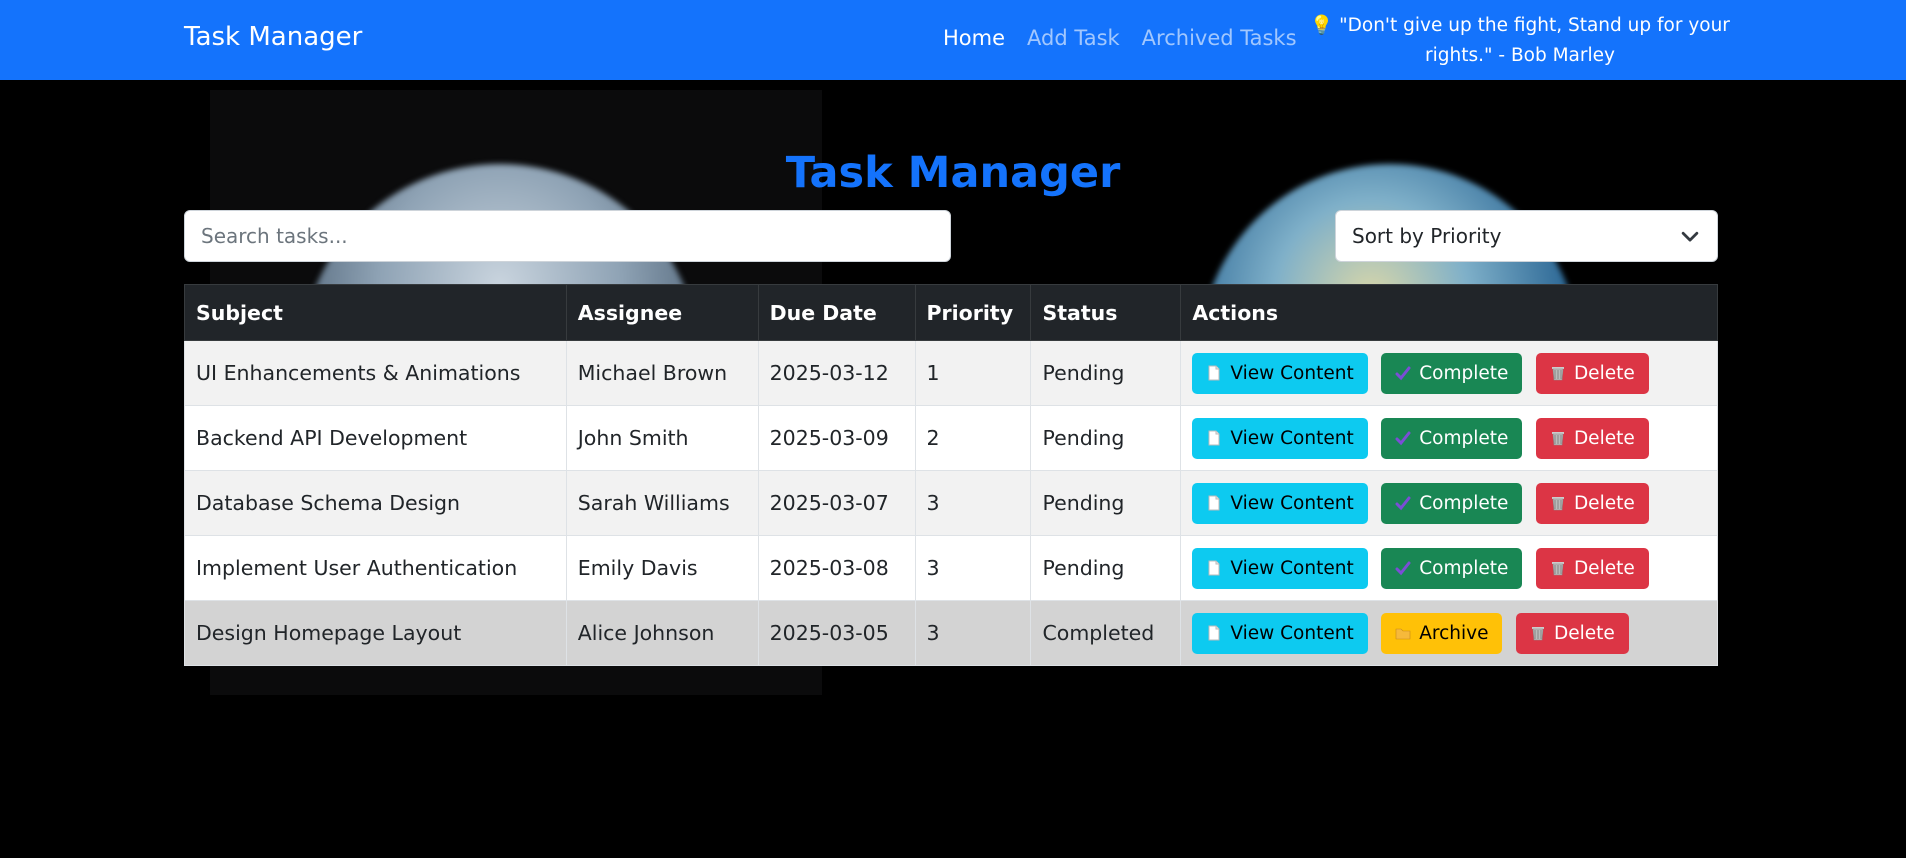 Image resolution: width=1906 pixels, height=858 pixels. What do you see at coordinates (662, 568) in the screenshot?
I see `cell-assignee: Emily Davis` at bounding box center [662, 568].